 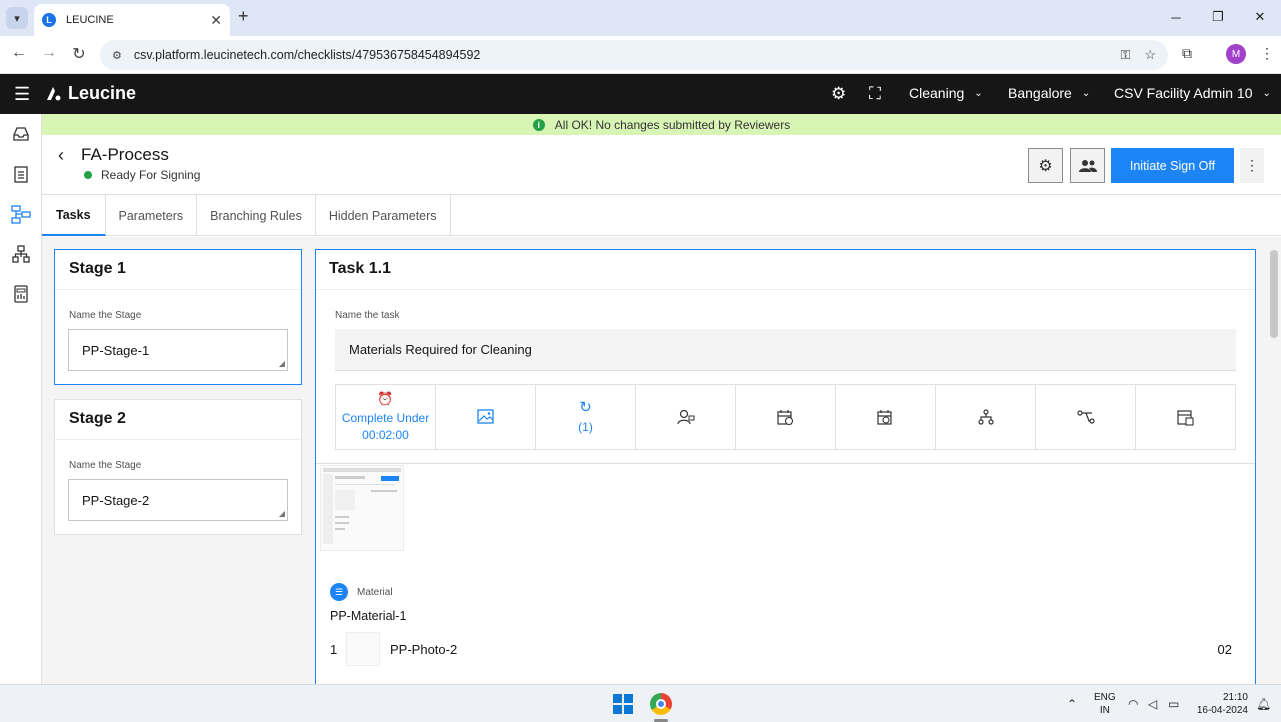 I want to click on material-section-label: Material, so click(x=375, y=592).